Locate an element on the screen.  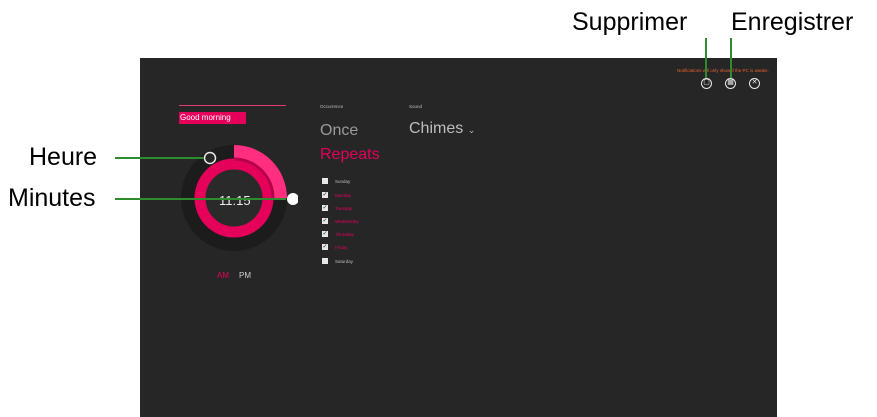
sound-dropdown: Chimes ⌄ is located at coordinates (442, 129).